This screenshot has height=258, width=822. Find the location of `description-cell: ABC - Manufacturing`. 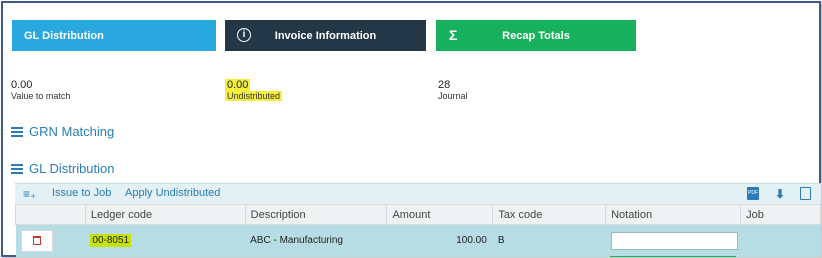

description-cell: ABC - Manufacturing is located at coordinates (316, 240).